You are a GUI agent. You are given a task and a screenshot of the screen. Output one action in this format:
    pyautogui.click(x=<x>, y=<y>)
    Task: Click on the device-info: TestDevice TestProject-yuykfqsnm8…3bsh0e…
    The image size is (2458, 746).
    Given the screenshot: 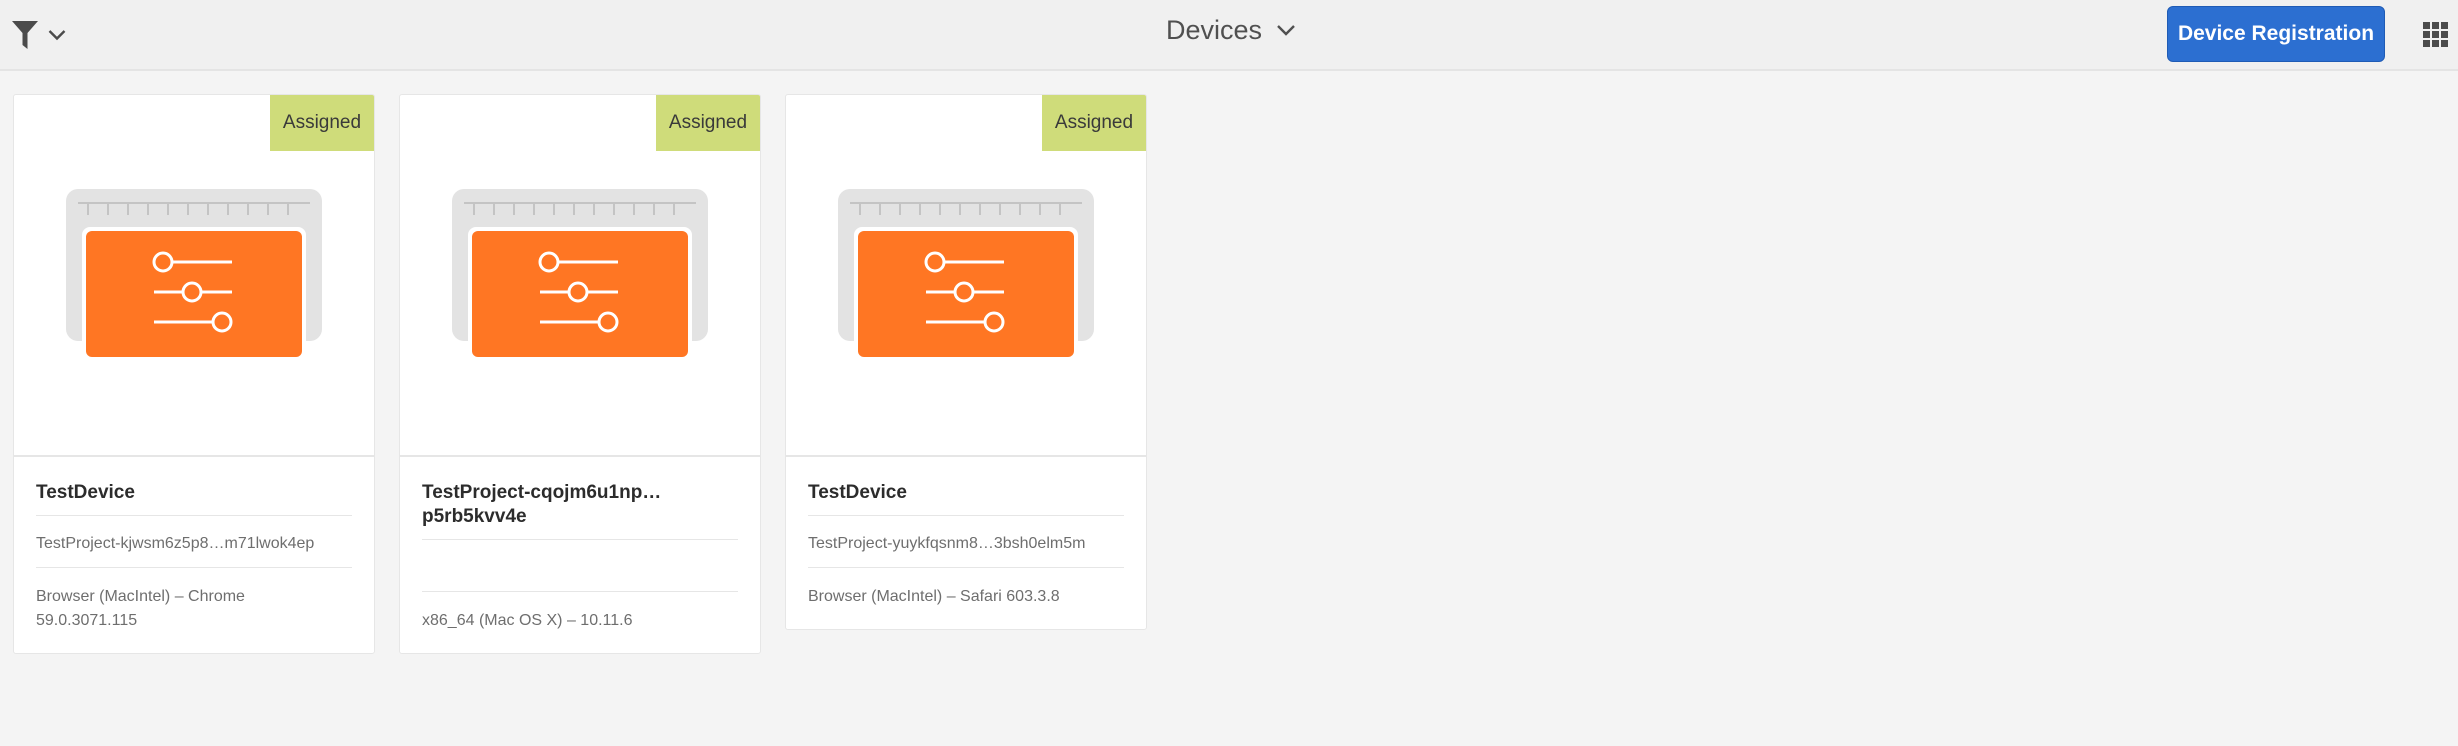 What is the action you would take?
    pyautogui.click(x=966, y=543)
    